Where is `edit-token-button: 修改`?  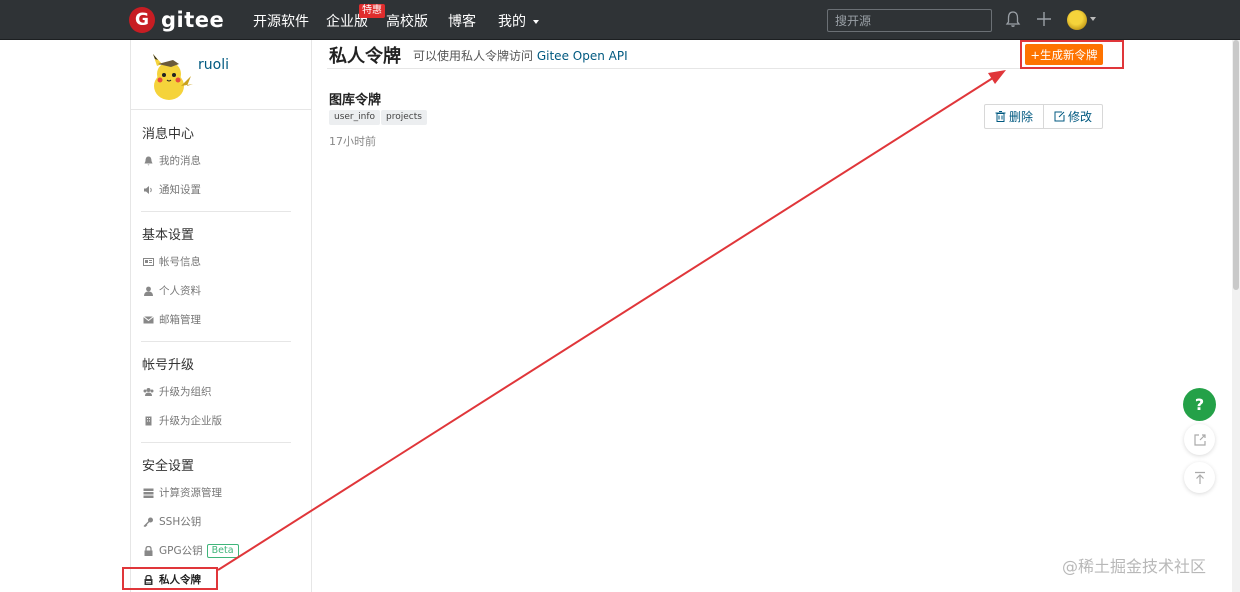 edit-token-button: 修改 is located at coordinates (1072, 116).